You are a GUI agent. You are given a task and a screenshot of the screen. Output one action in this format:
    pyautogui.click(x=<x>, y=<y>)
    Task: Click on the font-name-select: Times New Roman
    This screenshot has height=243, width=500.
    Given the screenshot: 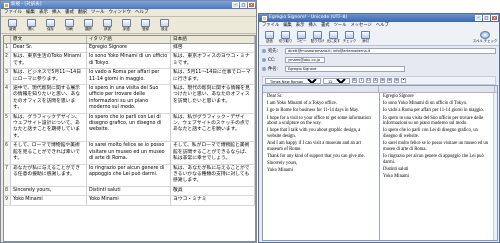 What is the action you would take?
    pyautogui.click(x=293, y=80)
    